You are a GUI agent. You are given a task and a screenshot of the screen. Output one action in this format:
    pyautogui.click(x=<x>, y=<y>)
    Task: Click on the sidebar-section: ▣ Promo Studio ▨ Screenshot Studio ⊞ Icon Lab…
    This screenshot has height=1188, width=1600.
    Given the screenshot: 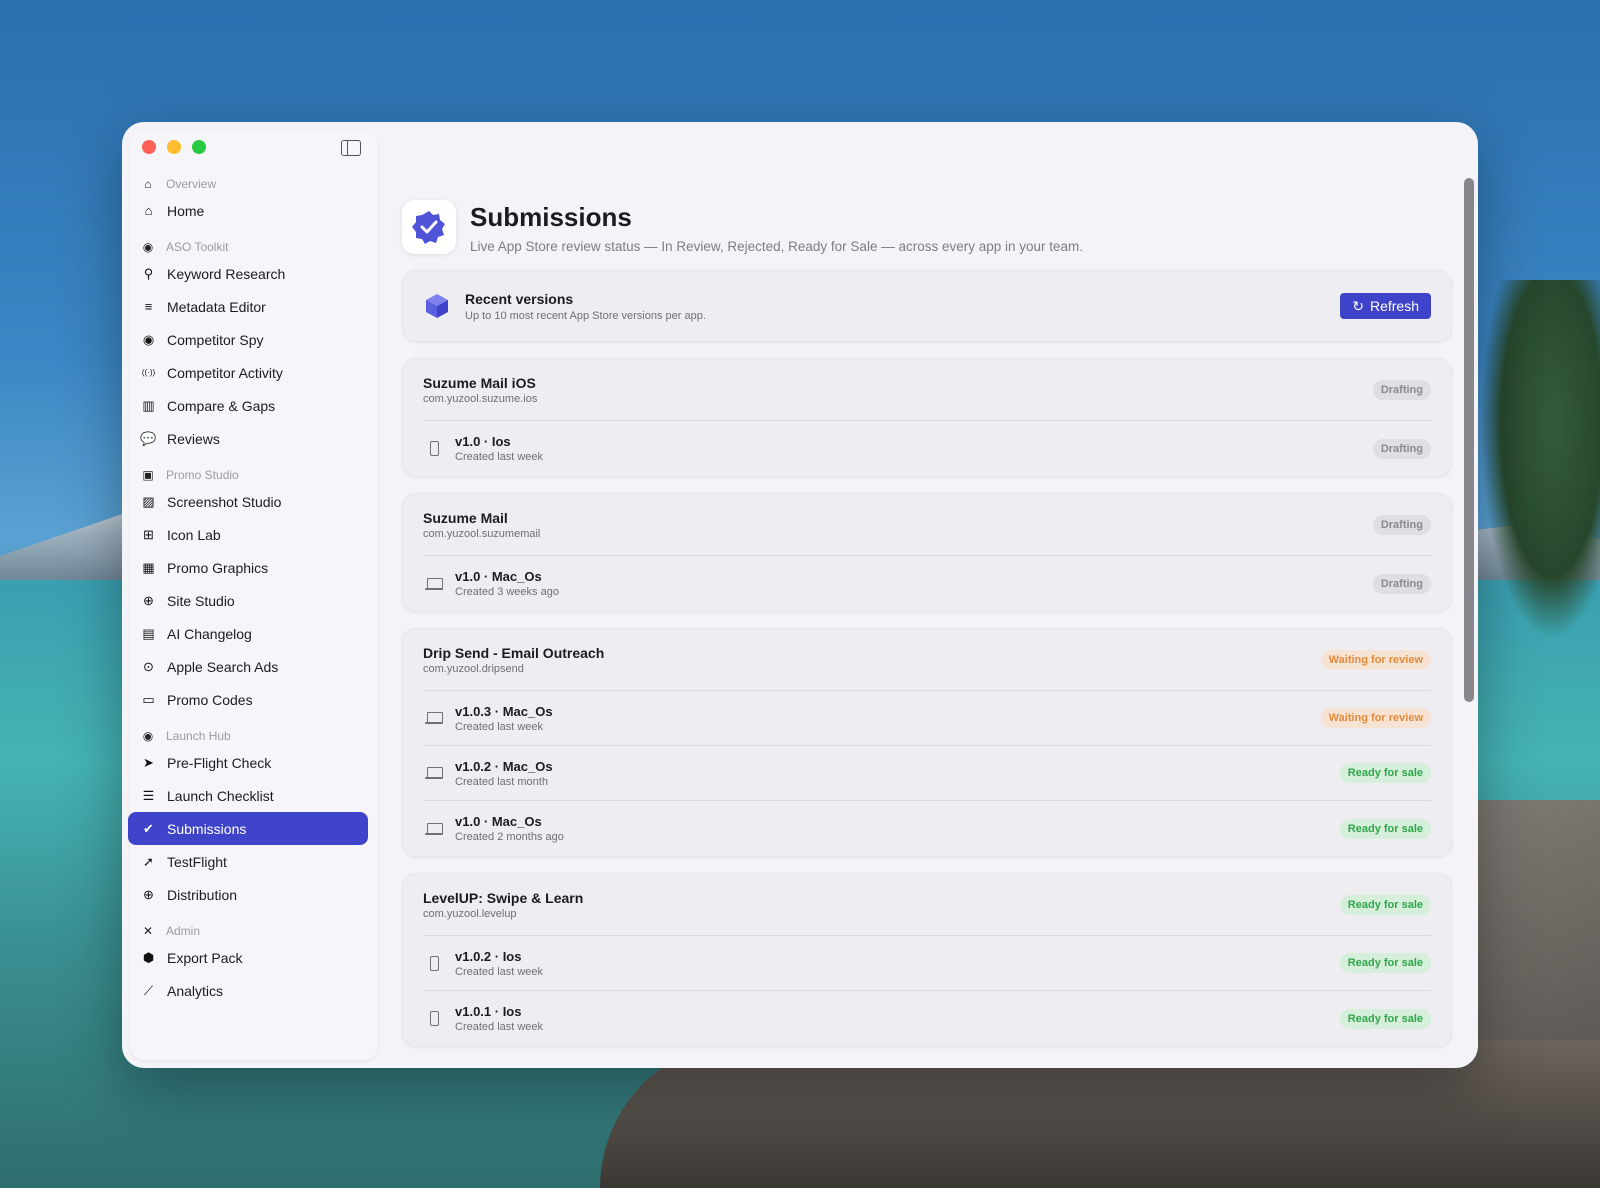 What is the action you would take?
    pyautogui.click(x=253, y=590)
    